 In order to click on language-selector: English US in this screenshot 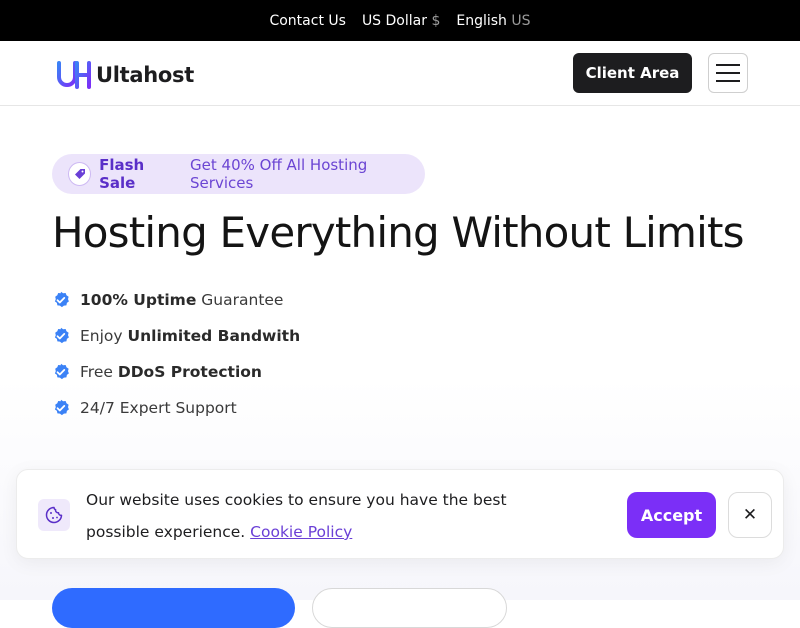, I will do `click(493, 21)`.